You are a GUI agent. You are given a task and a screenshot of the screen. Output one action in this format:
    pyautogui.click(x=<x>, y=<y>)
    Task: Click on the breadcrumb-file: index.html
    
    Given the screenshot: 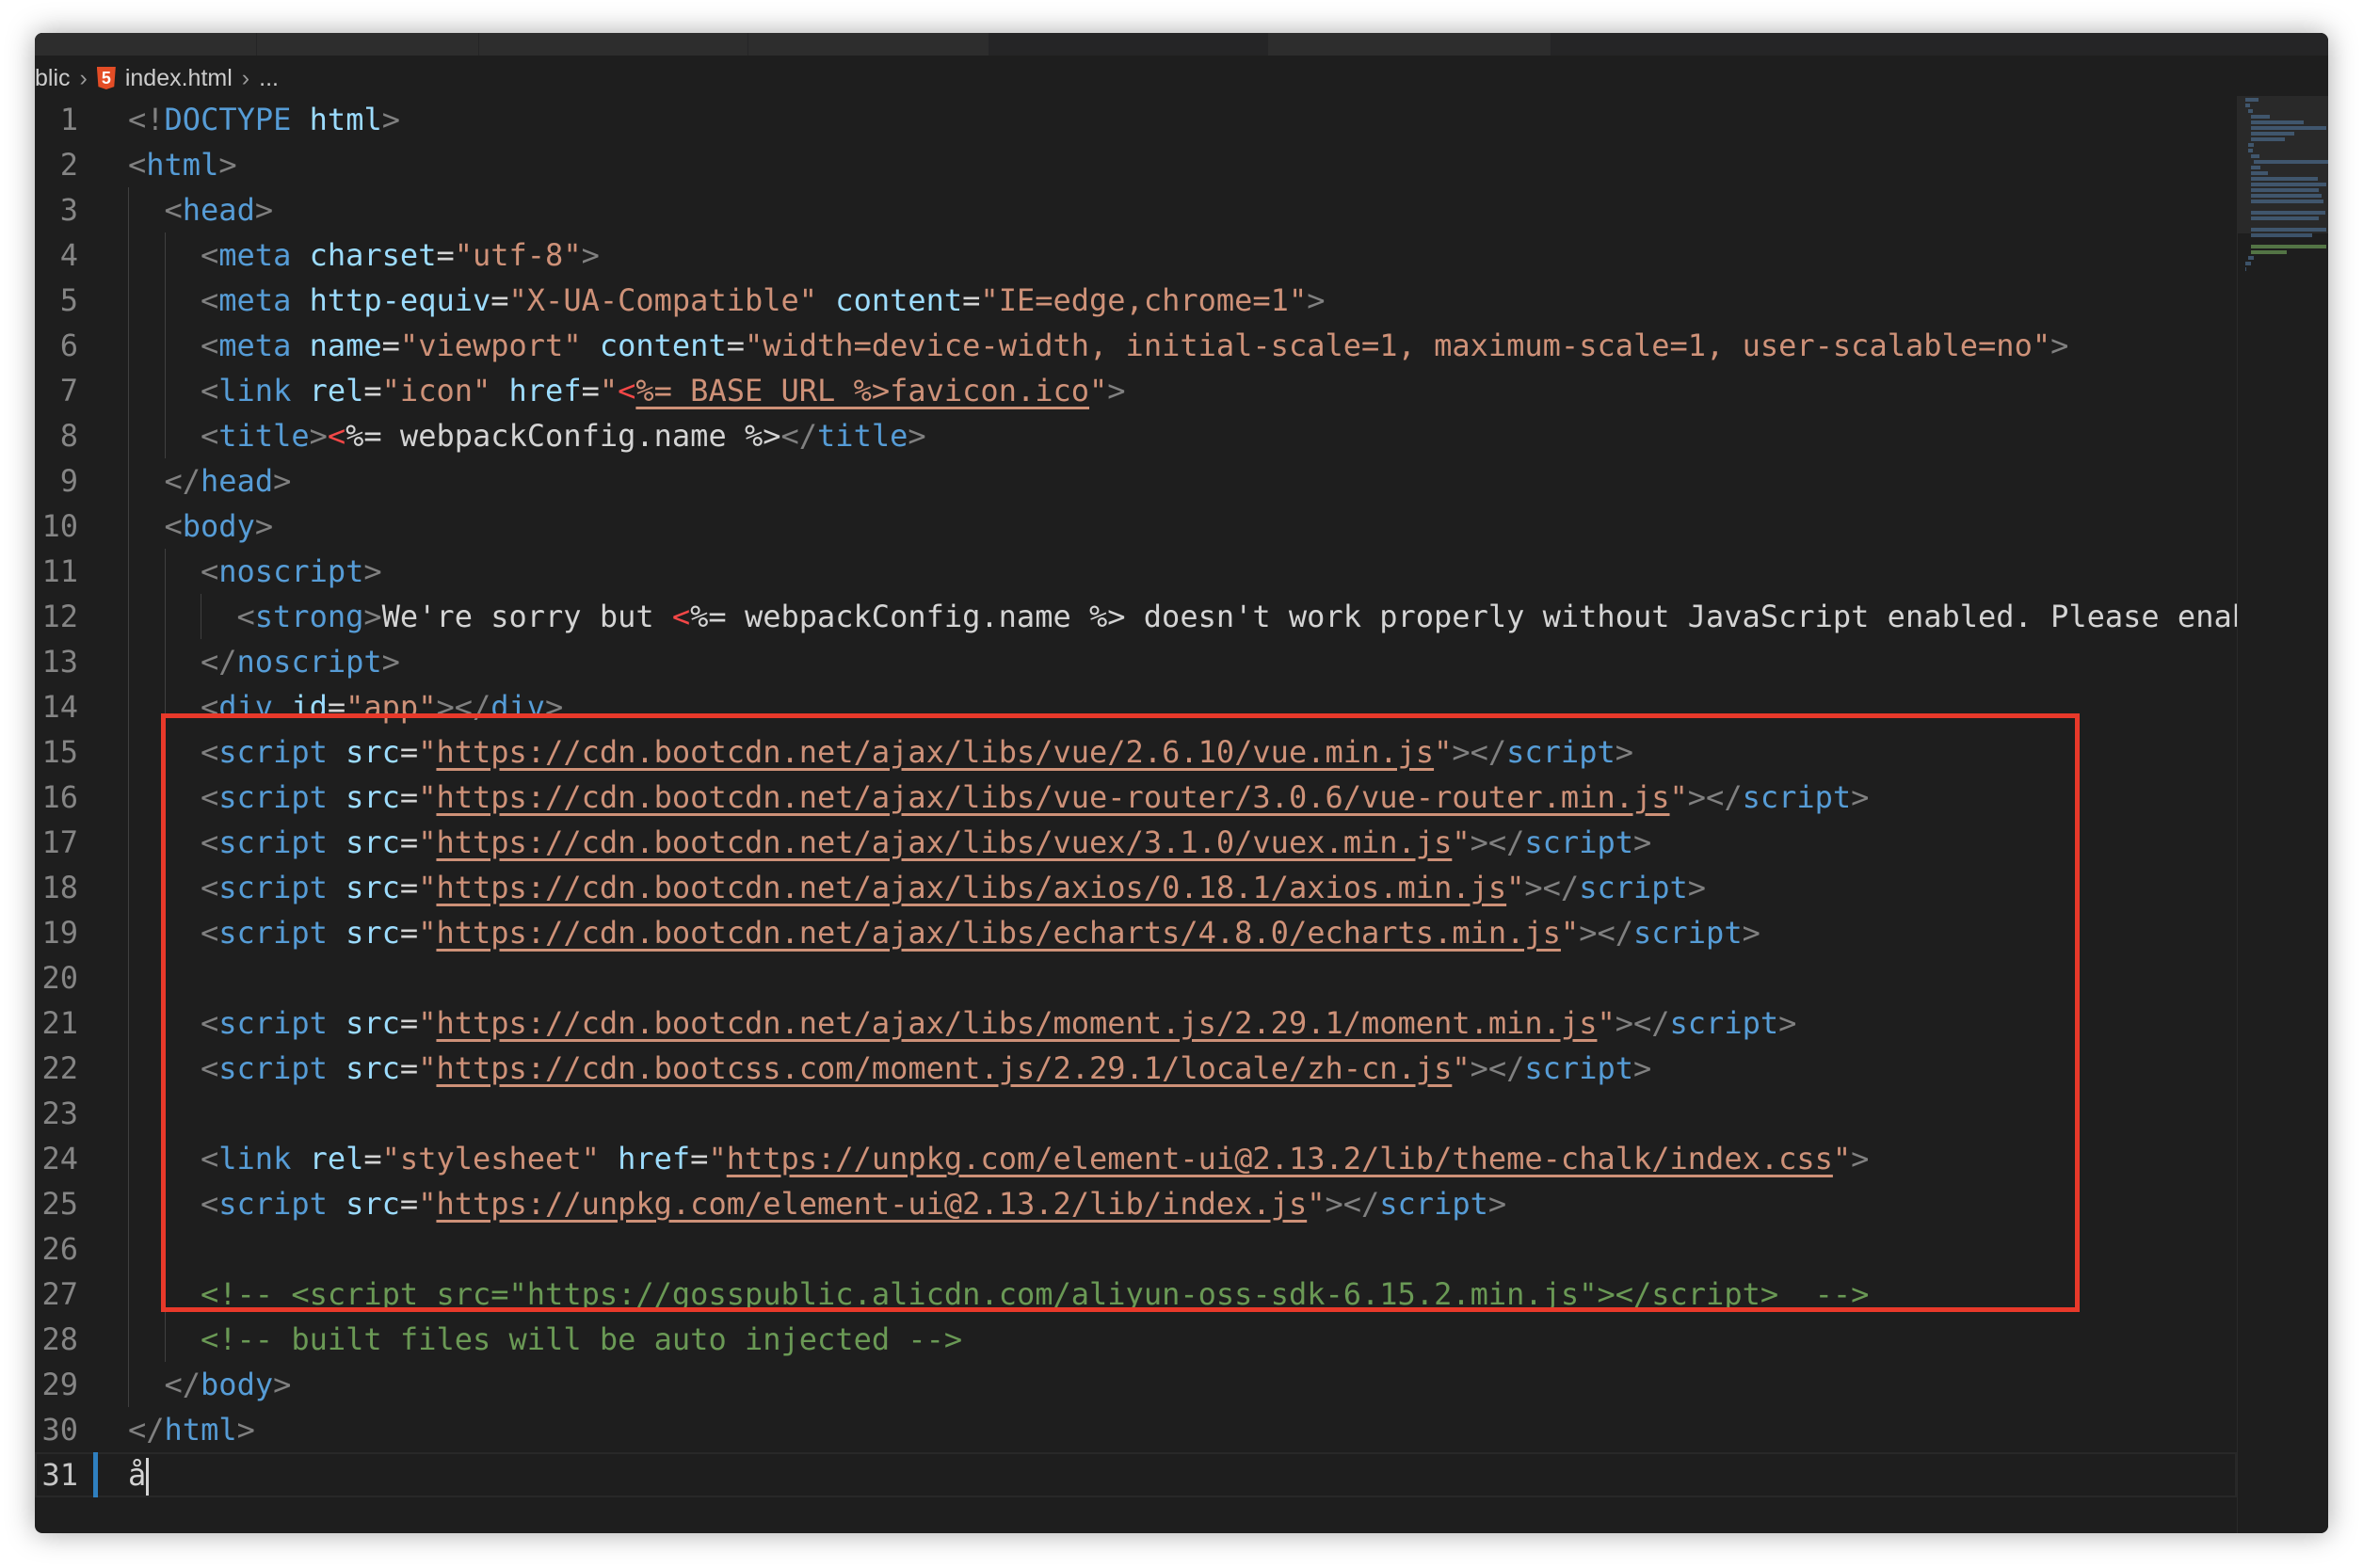 What is the action you would take?
    pyautogui.click(x=179, y=78)
    